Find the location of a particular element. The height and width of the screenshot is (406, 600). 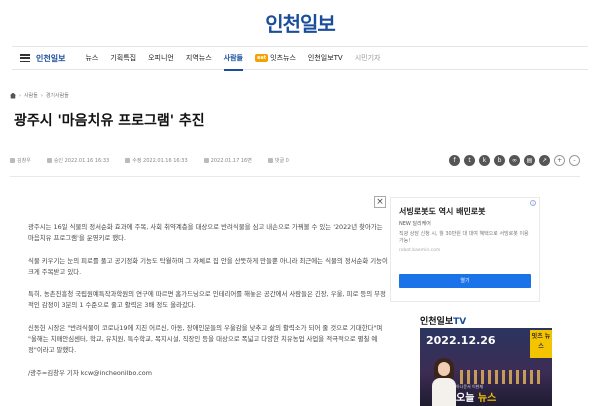

ad-open-button: 열기 is located at coordinates (465, 281).